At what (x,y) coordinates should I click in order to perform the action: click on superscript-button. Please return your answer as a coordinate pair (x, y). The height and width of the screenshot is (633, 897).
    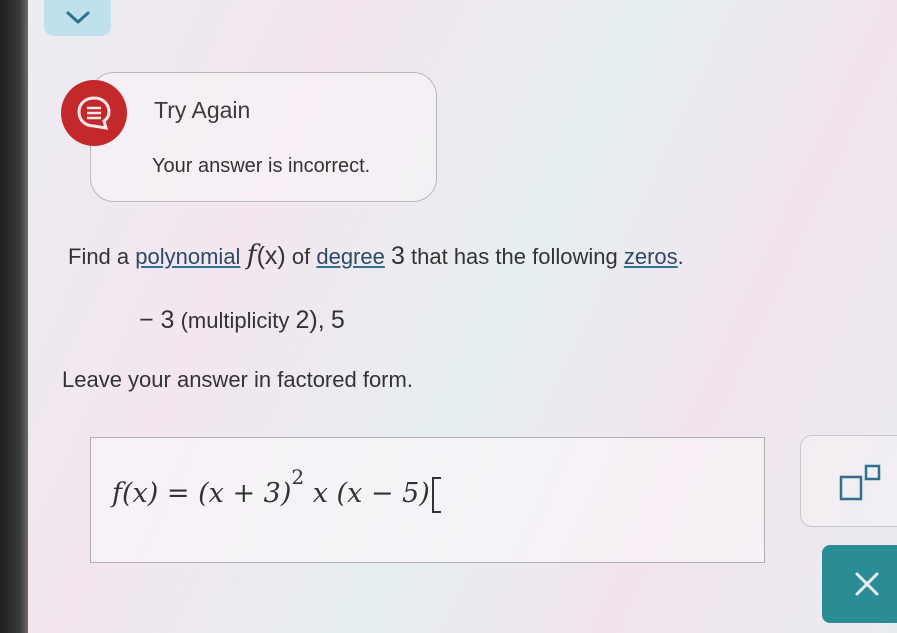
    Looking at the image, I should click on (863, 483).